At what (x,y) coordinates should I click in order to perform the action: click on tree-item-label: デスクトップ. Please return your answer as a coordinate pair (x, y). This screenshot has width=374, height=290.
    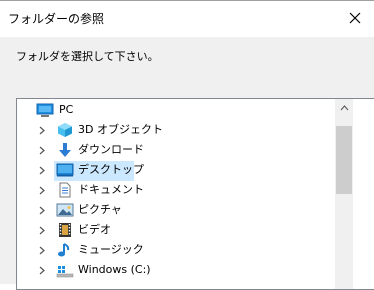
    Looking at the image, I should click on (111, 169).